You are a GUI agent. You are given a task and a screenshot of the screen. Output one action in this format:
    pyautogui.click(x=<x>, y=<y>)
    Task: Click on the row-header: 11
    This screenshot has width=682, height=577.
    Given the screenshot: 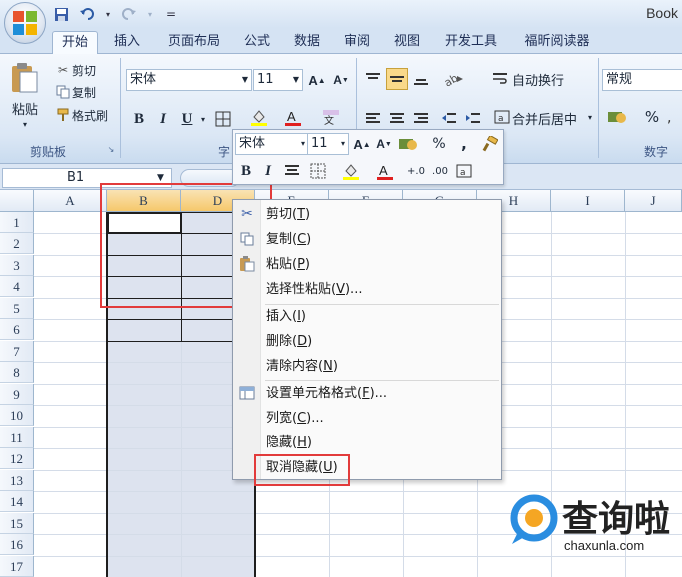 What is the action you would take?
    pyautogui.click(x=17, y=437)
    